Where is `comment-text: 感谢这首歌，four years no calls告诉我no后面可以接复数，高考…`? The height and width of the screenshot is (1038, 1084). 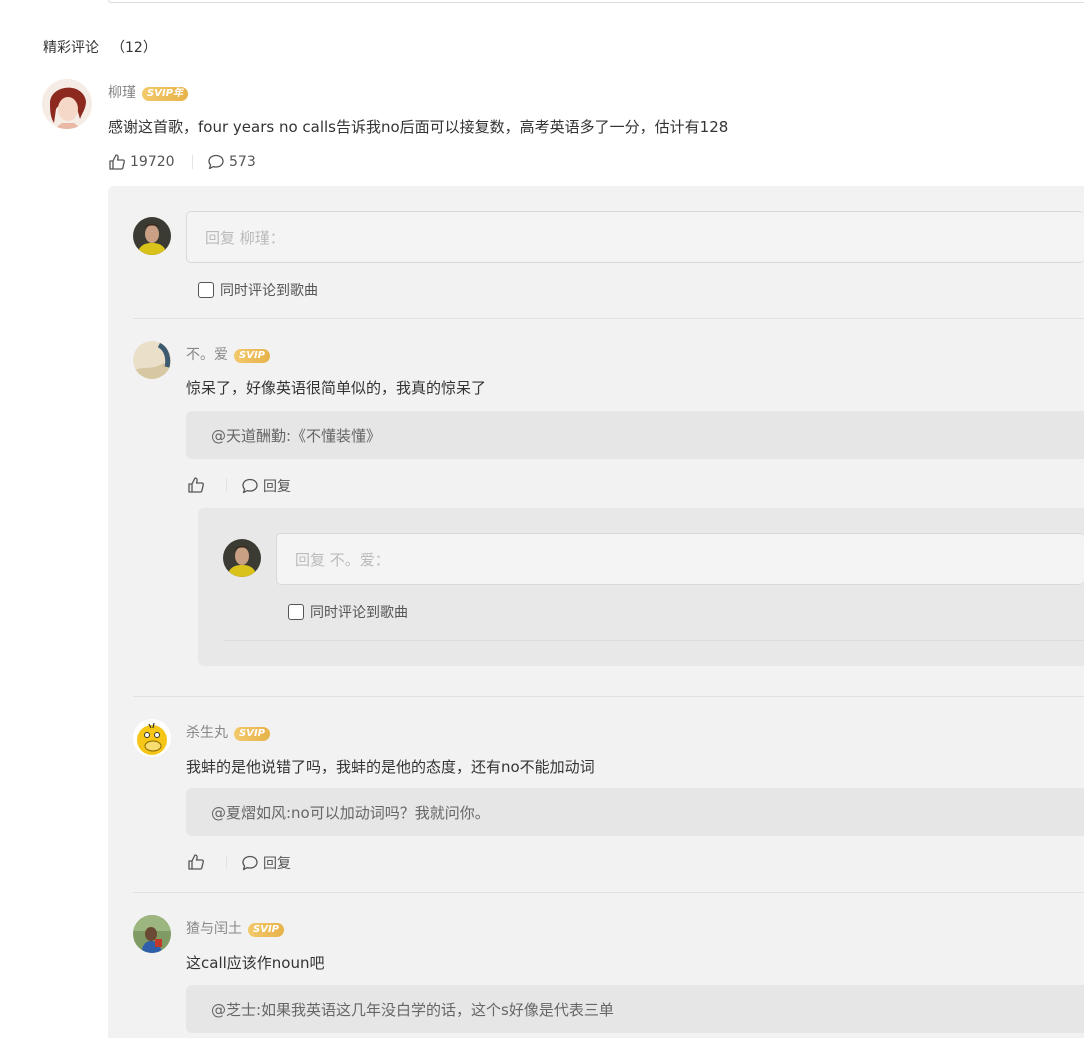
comment-text: 感谢这首歌，four years no calls告诉我no后面可以接复数，高考… is located at coordinates (418, 127).